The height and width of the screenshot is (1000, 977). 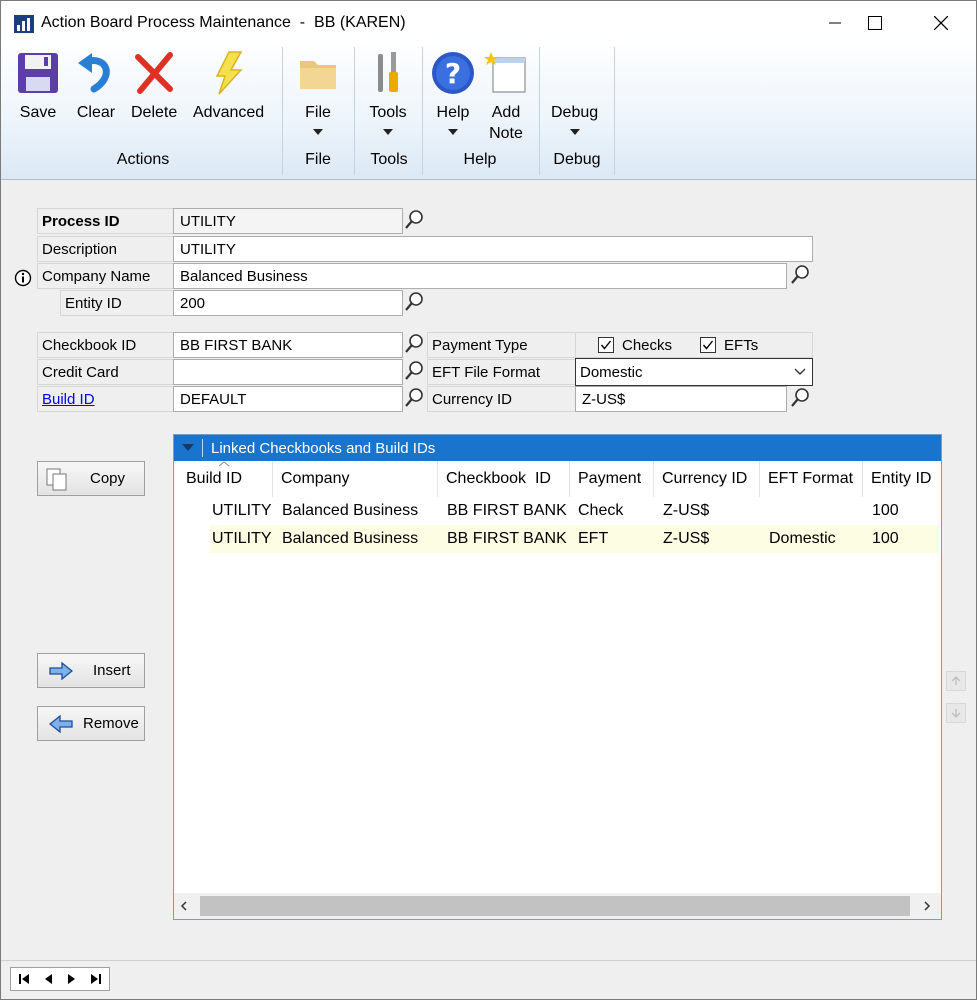 What do you see at coordinates (453, 73) in the screenshot?
I see `help-icon: ?` at bounding box center [453, 73].